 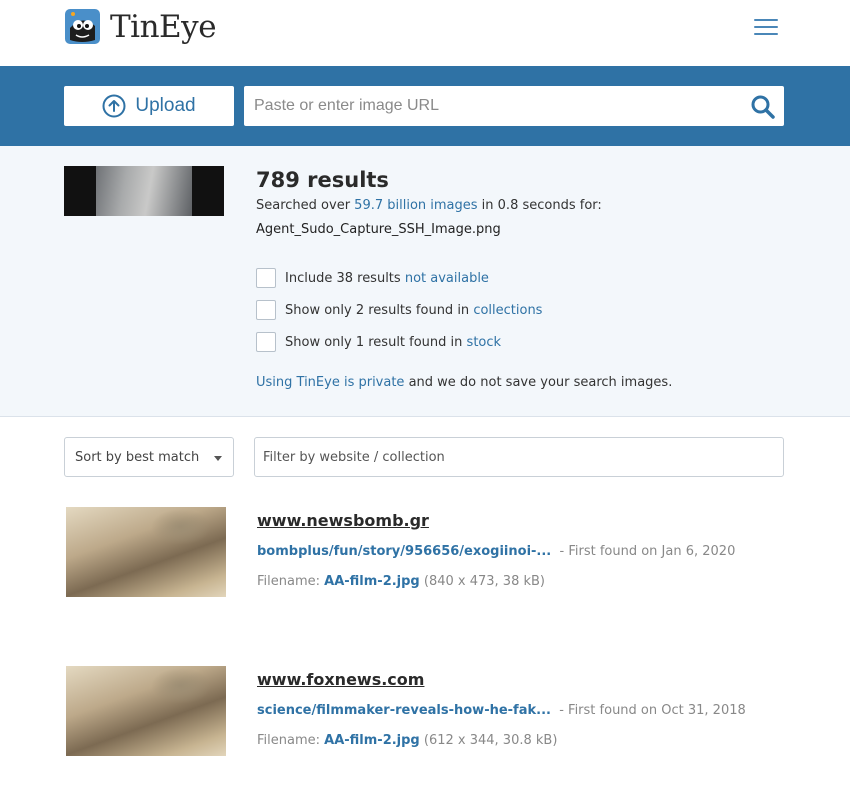 I want to click on upload-label: Upload, so click(x=165, y=105).